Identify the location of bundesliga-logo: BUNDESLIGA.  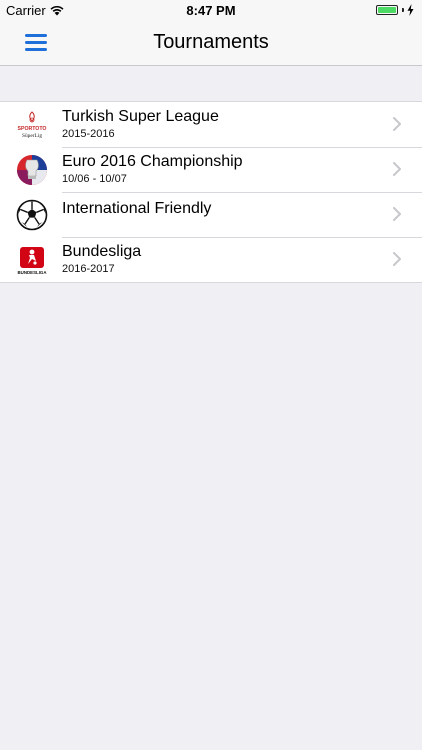
(32, 261).